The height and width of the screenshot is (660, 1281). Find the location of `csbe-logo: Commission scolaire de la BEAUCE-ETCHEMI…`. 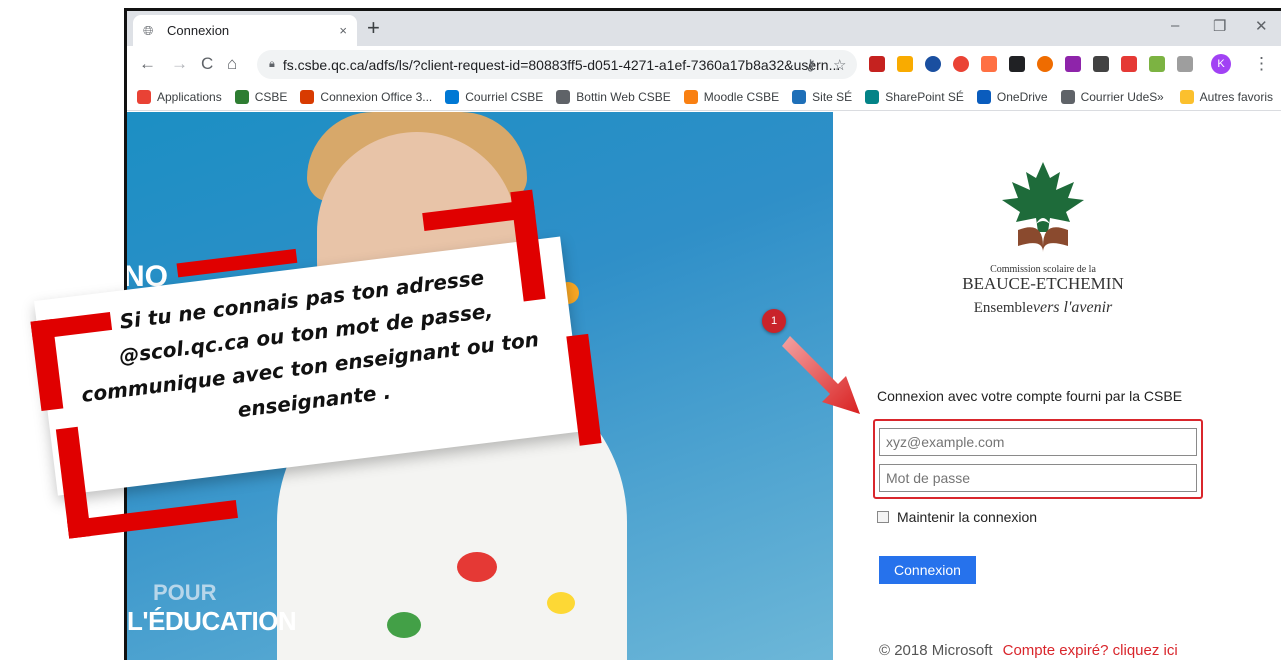

csbe-logo: Commission scolaire de la BEAUCE-ETCHEMI… is located at coordinates (1043, 255).